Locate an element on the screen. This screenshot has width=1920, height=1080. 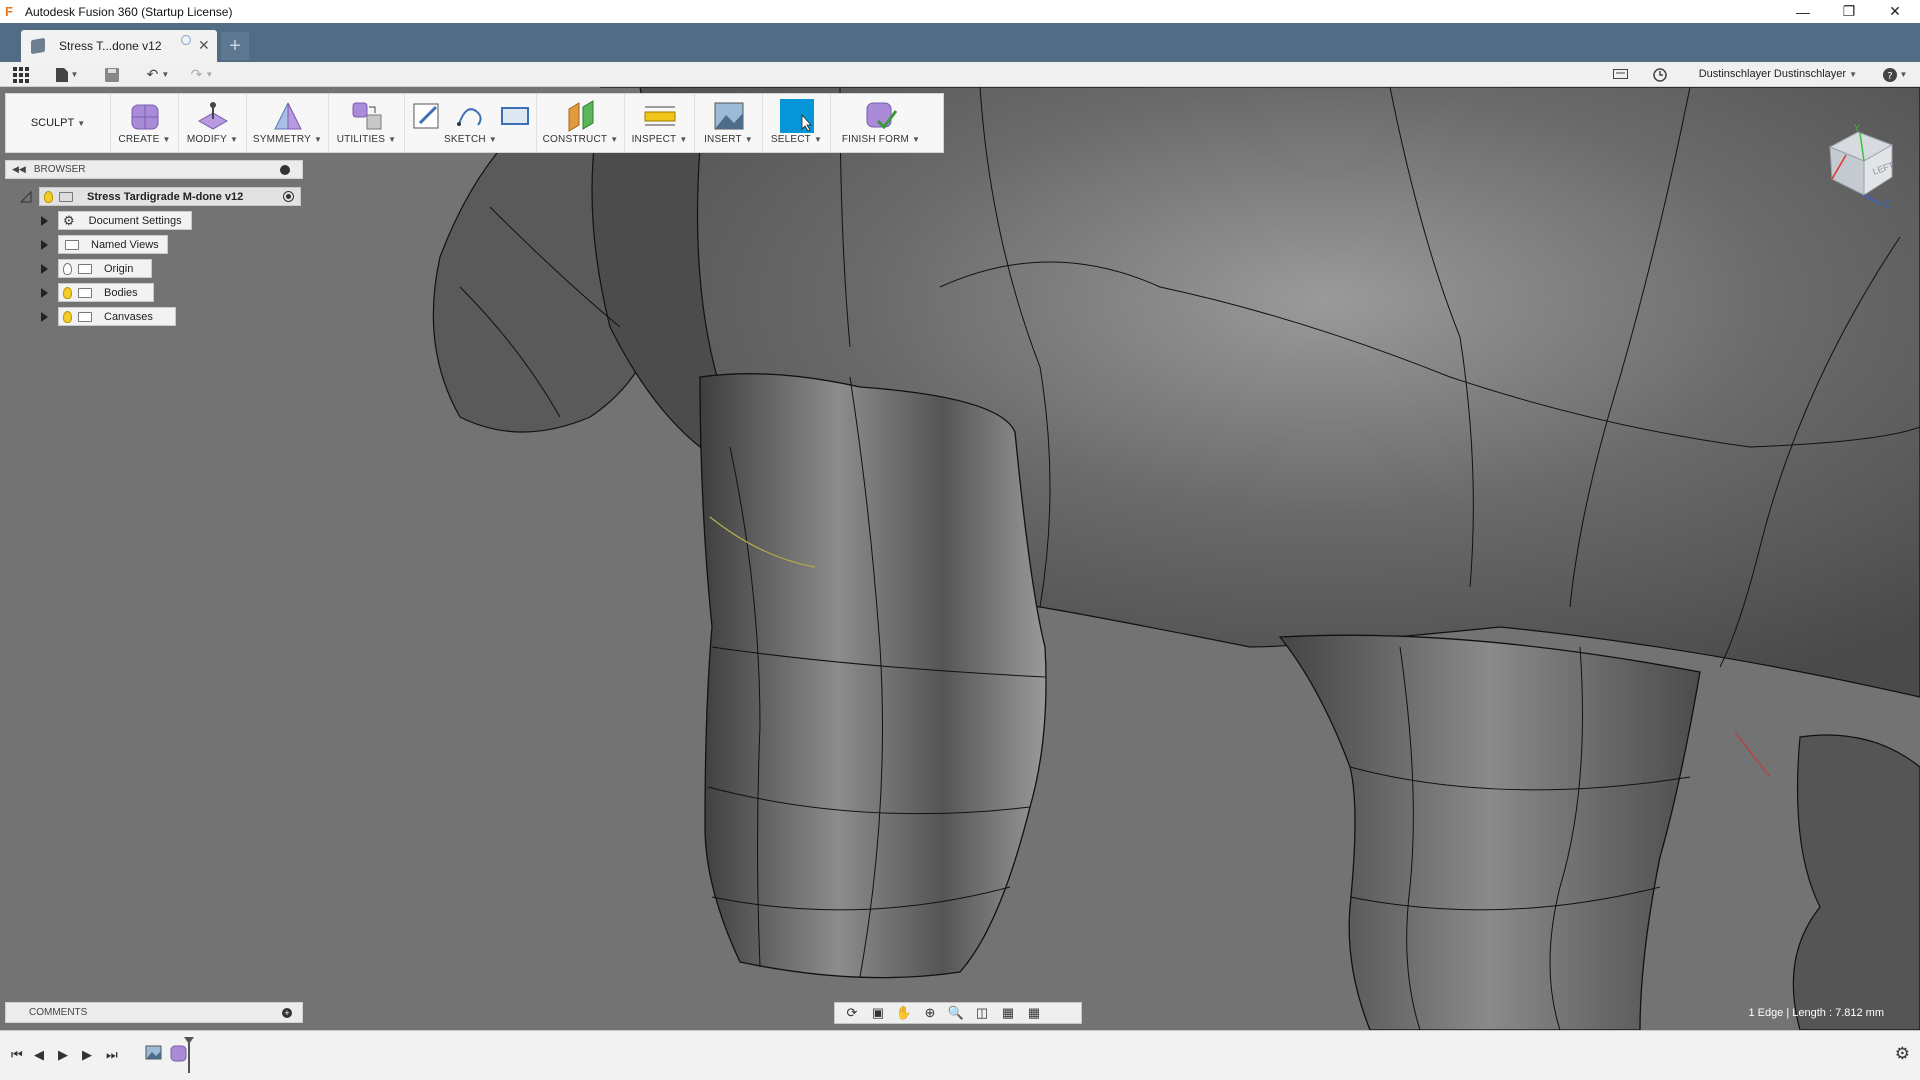
app-grid-button is located at coordinates (21, 74).